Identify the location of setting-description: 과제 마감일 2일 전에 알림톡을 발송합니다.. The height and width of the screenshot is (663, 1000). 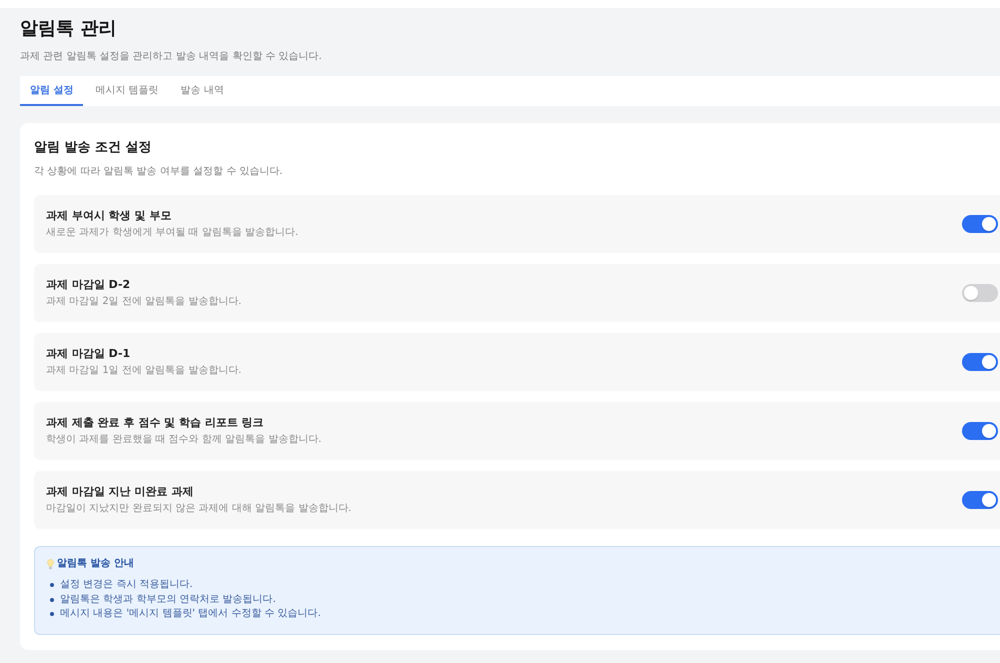
(144, 302).